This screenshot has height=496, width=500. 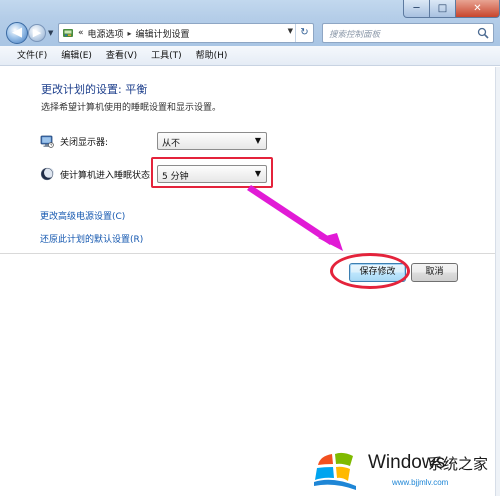 I want to click on forward-button: ▶, so click(x=37, y=33).